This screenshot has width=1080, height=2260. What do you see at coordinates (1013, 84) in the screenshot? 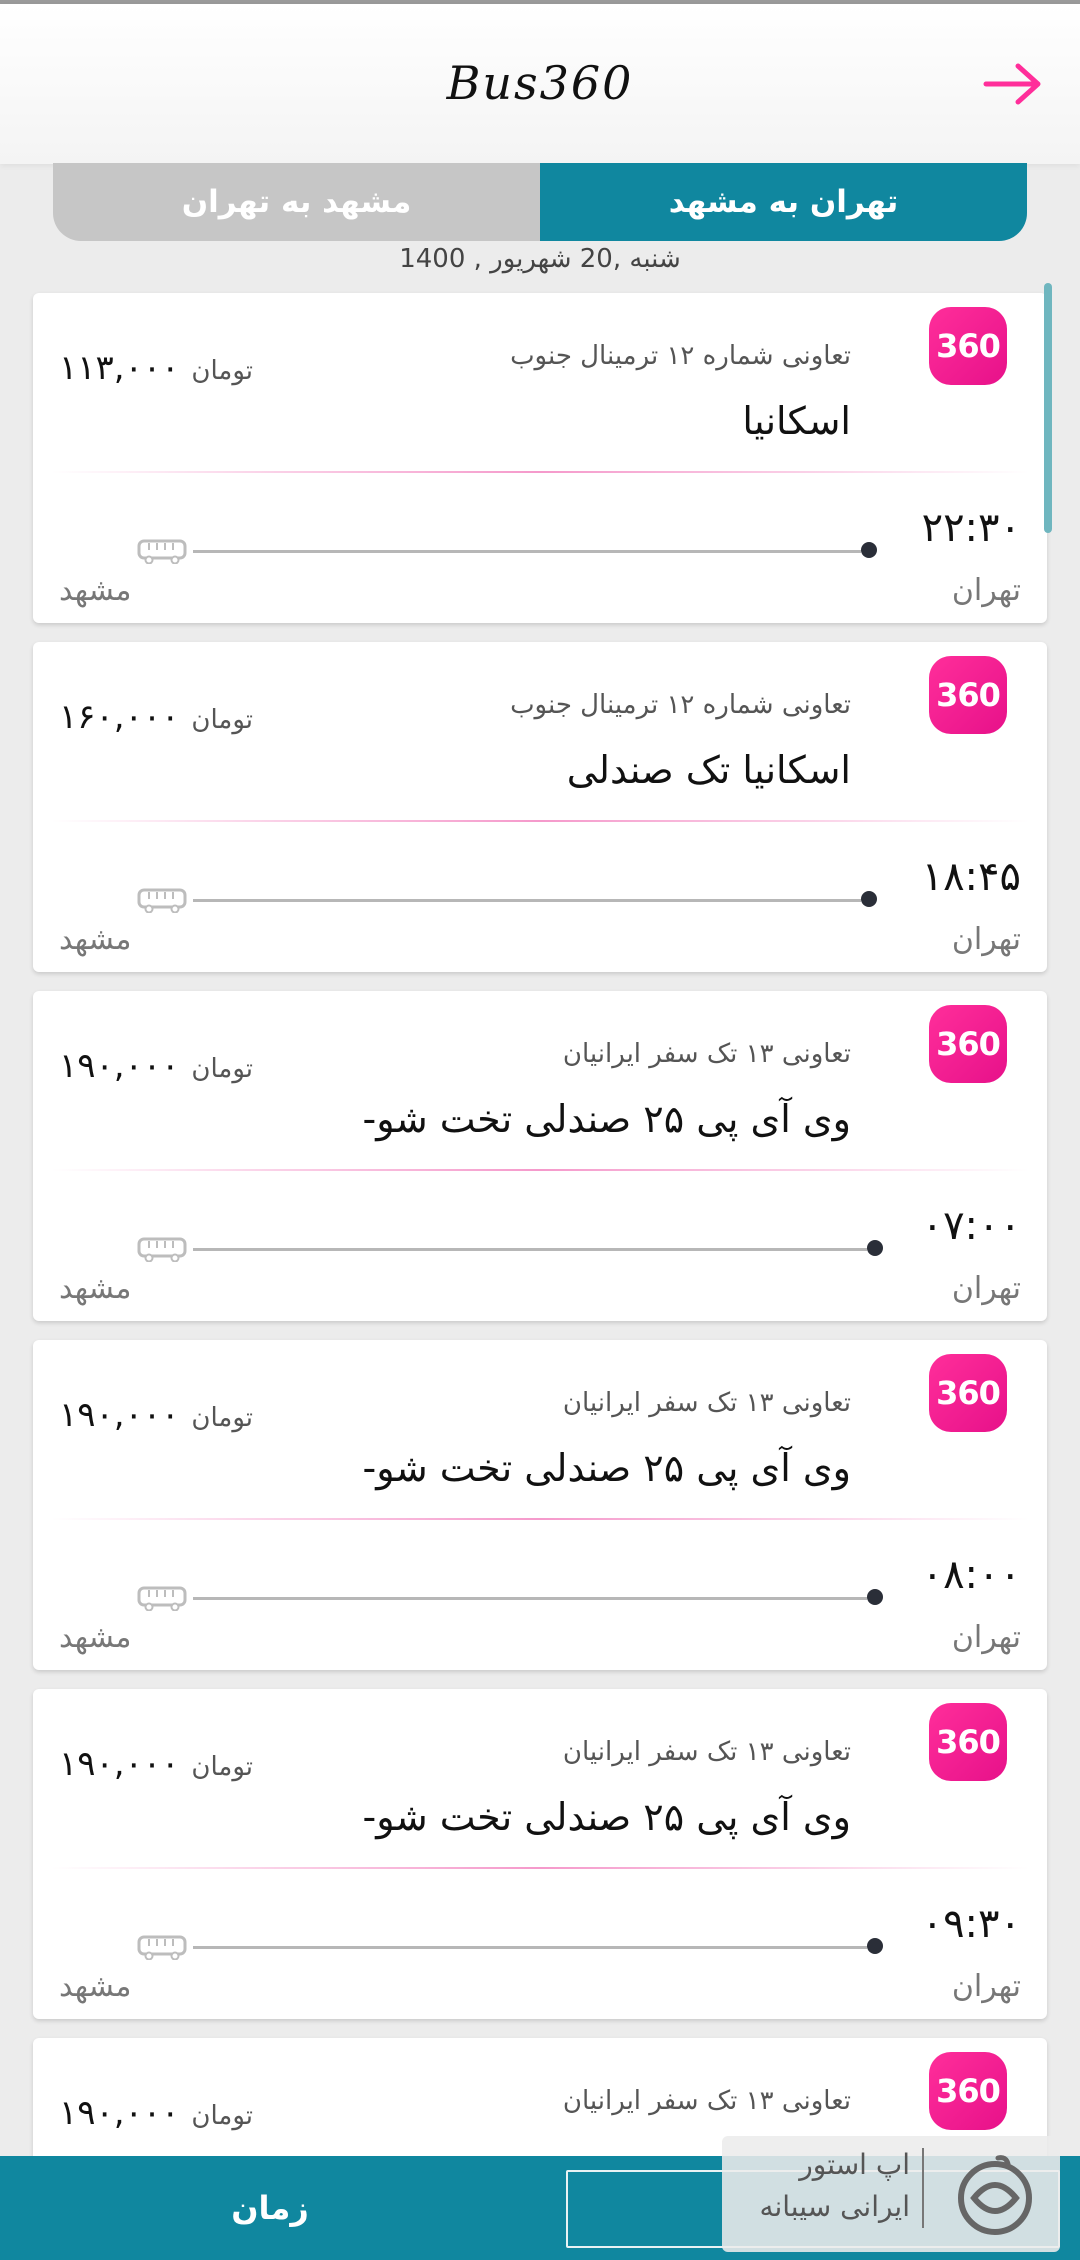
I see `arrow-right-icon` at bounding box center [1013, 84].